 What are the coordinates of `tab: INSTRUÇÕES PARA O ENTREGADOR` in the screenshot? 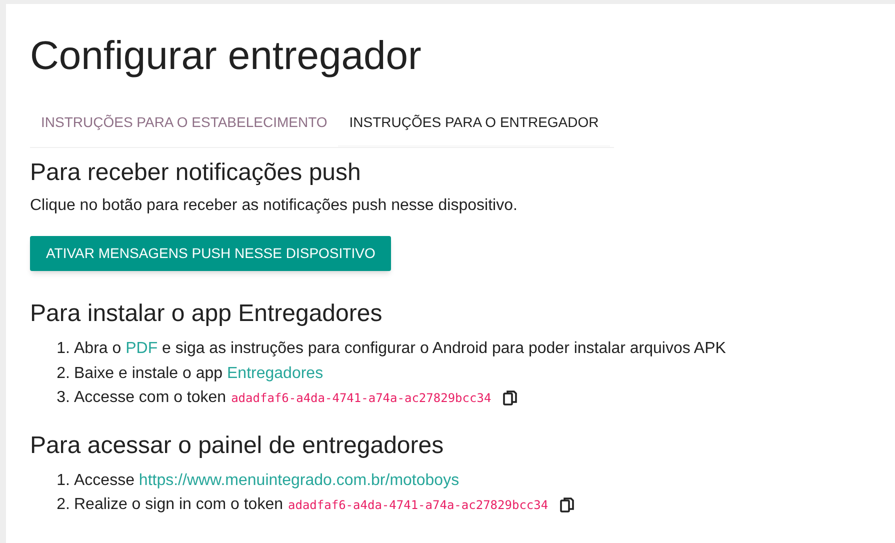 It's located at (474, 123).